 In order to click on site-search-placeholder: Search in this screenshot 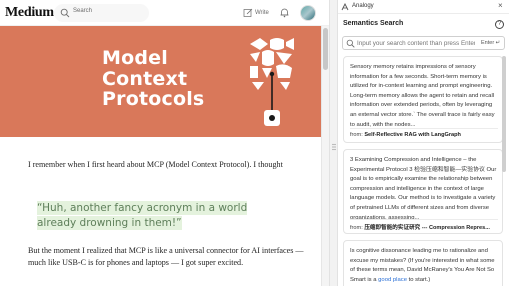, I will do `click(83, 11)`.